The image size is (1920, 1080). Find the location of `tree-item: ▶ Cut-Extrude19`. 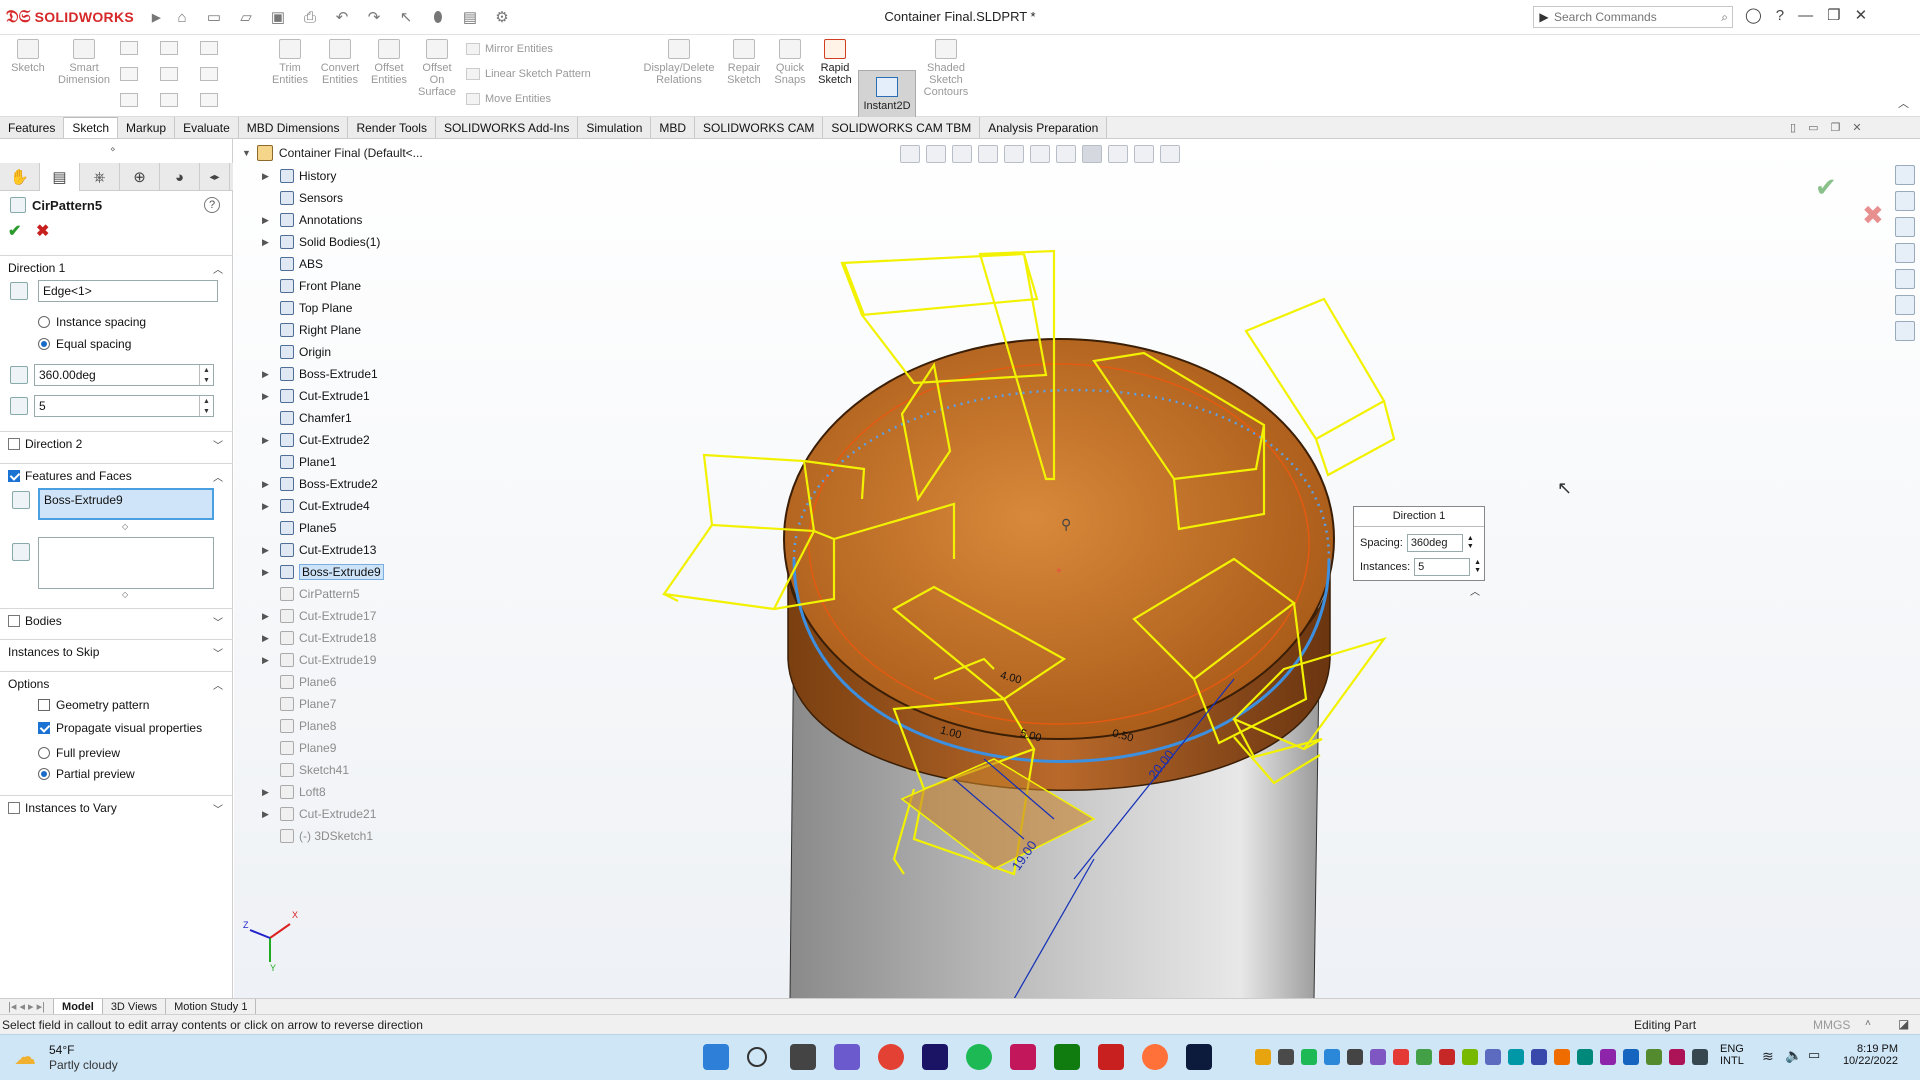

tree-item: ▶ Cut-Extrude19 is located at coordinates (319, 660).